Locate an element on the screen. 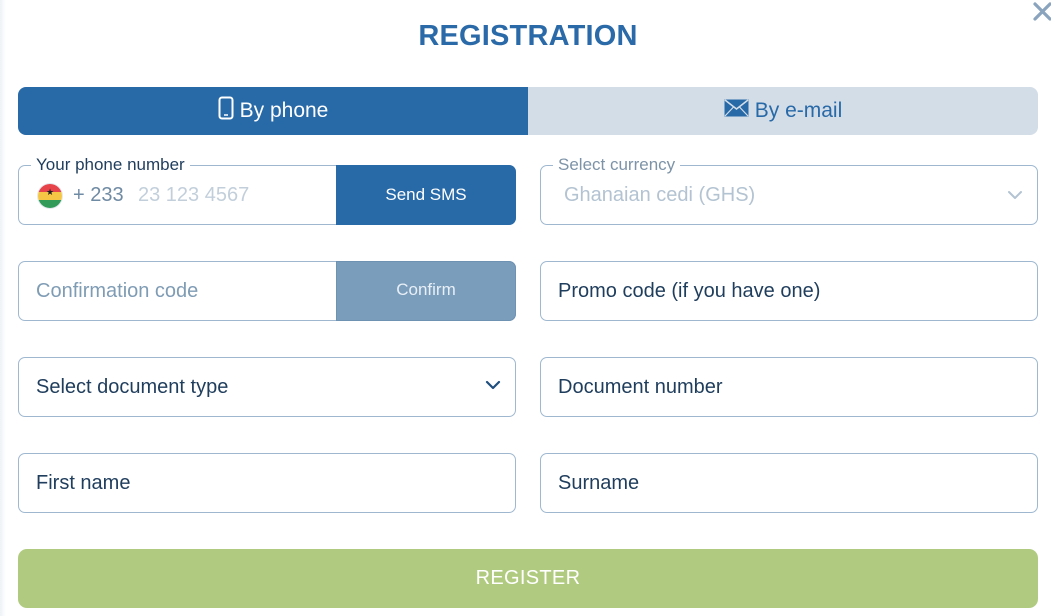  promo-code-input: Promo code (if you have one) is located at coordinates (789, 291).